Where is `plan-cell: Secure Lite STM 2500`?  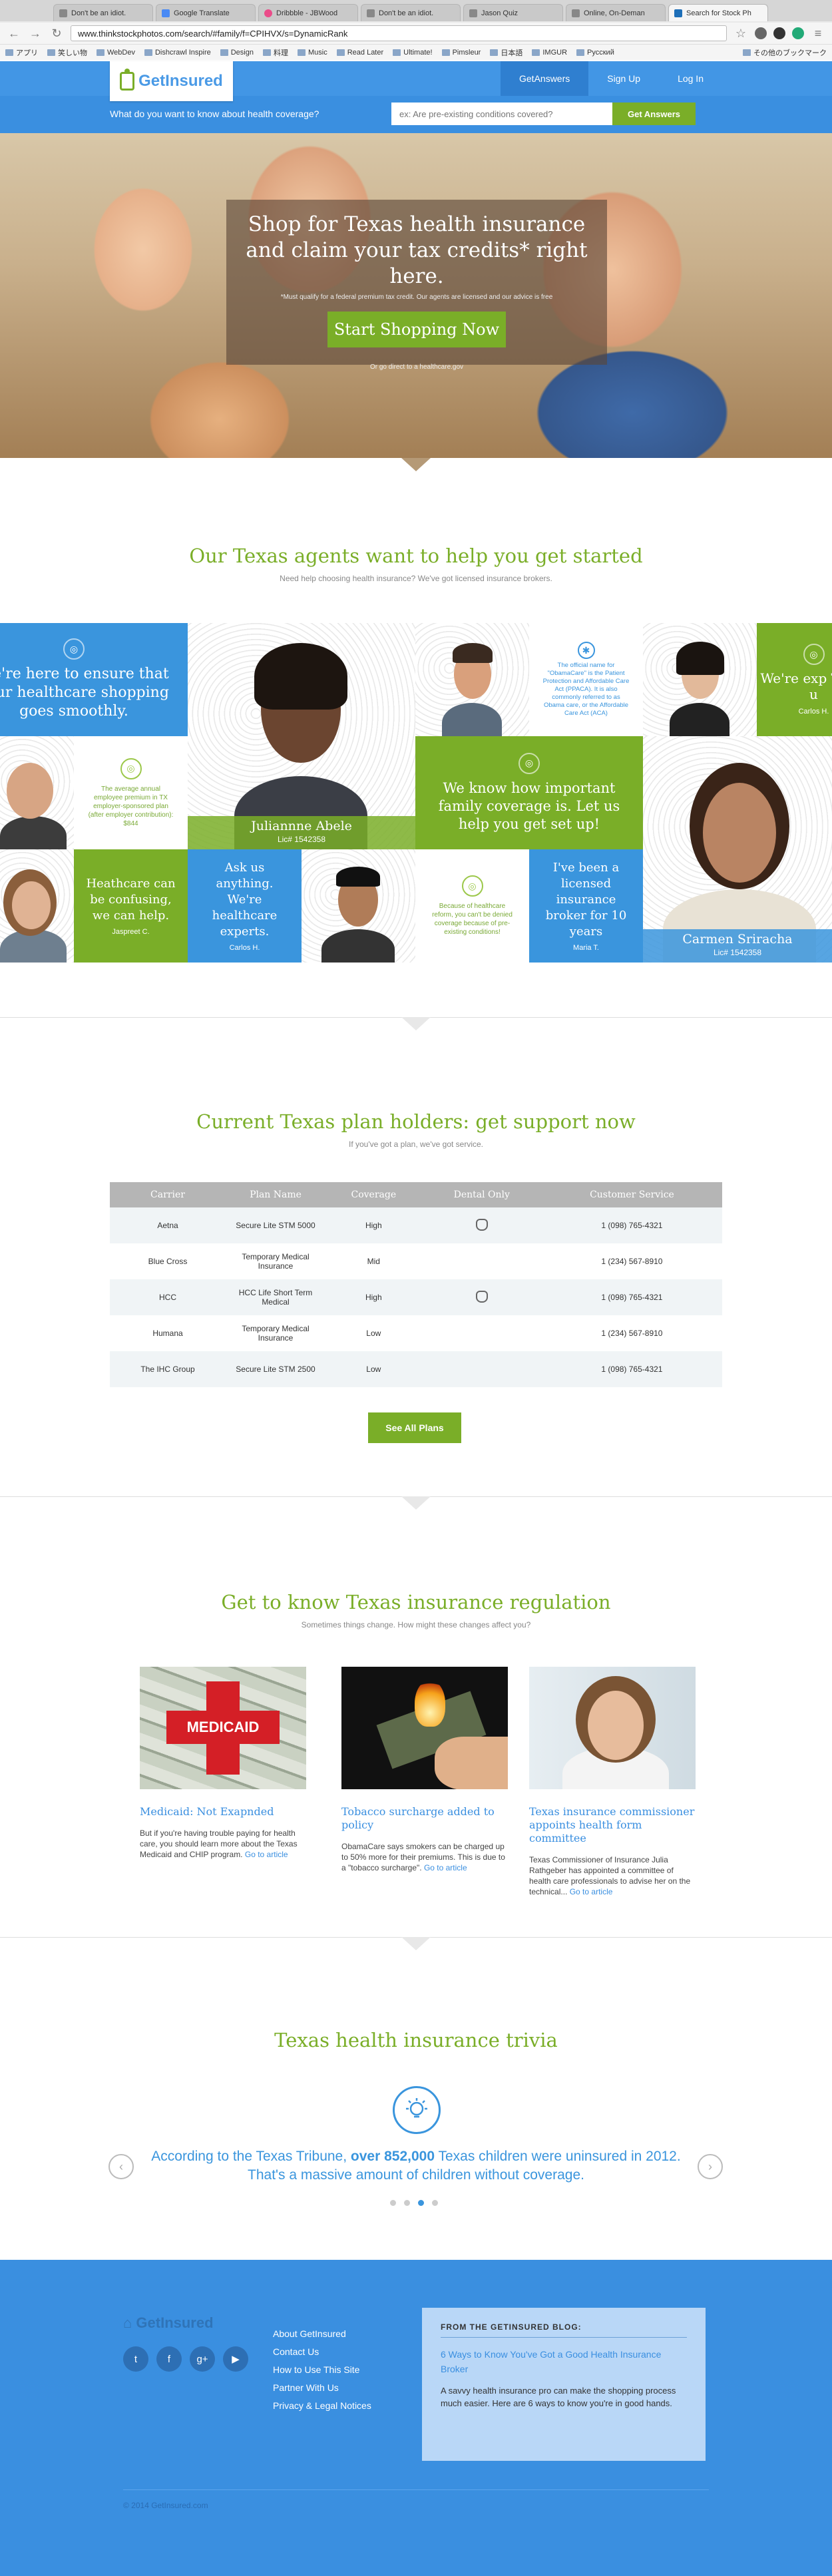
plan-cell: Secure Lite STM 2500 is located at coordinates (275, 1369).